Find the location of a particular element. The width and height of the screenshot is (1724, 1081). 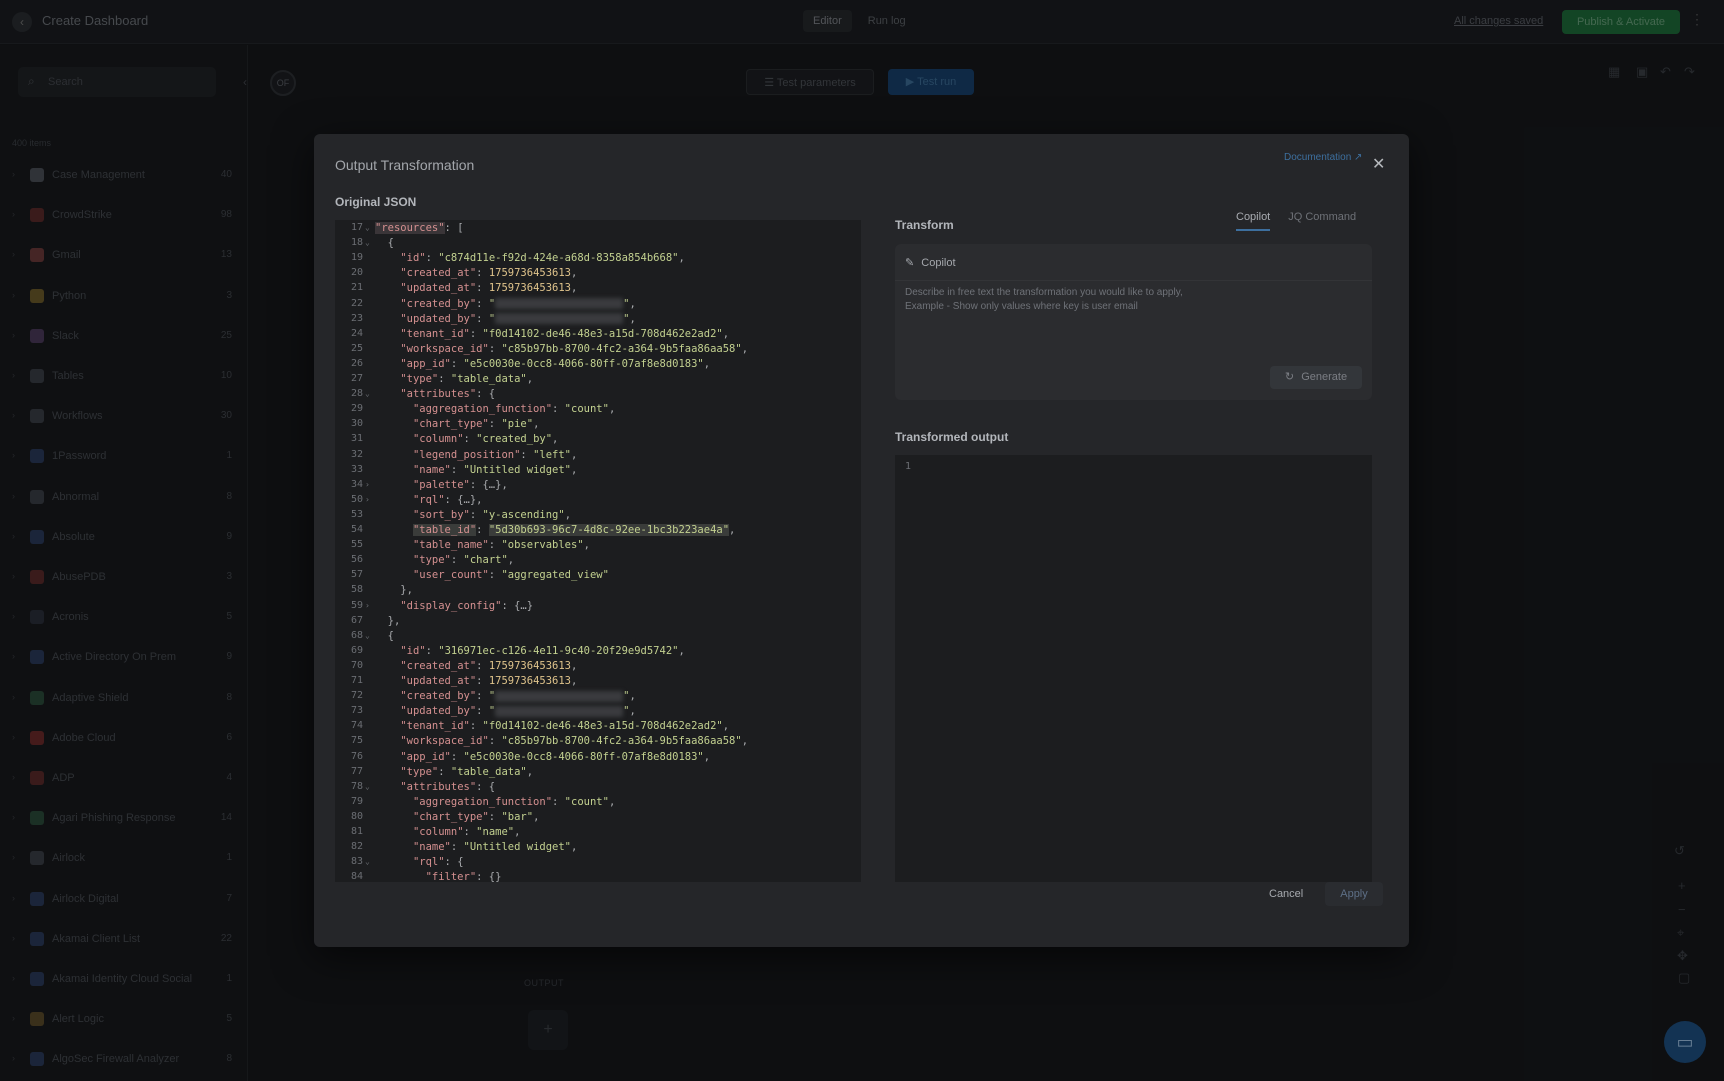

code-text: "aggregation_function": "count", is located at coordinates (495, 802).